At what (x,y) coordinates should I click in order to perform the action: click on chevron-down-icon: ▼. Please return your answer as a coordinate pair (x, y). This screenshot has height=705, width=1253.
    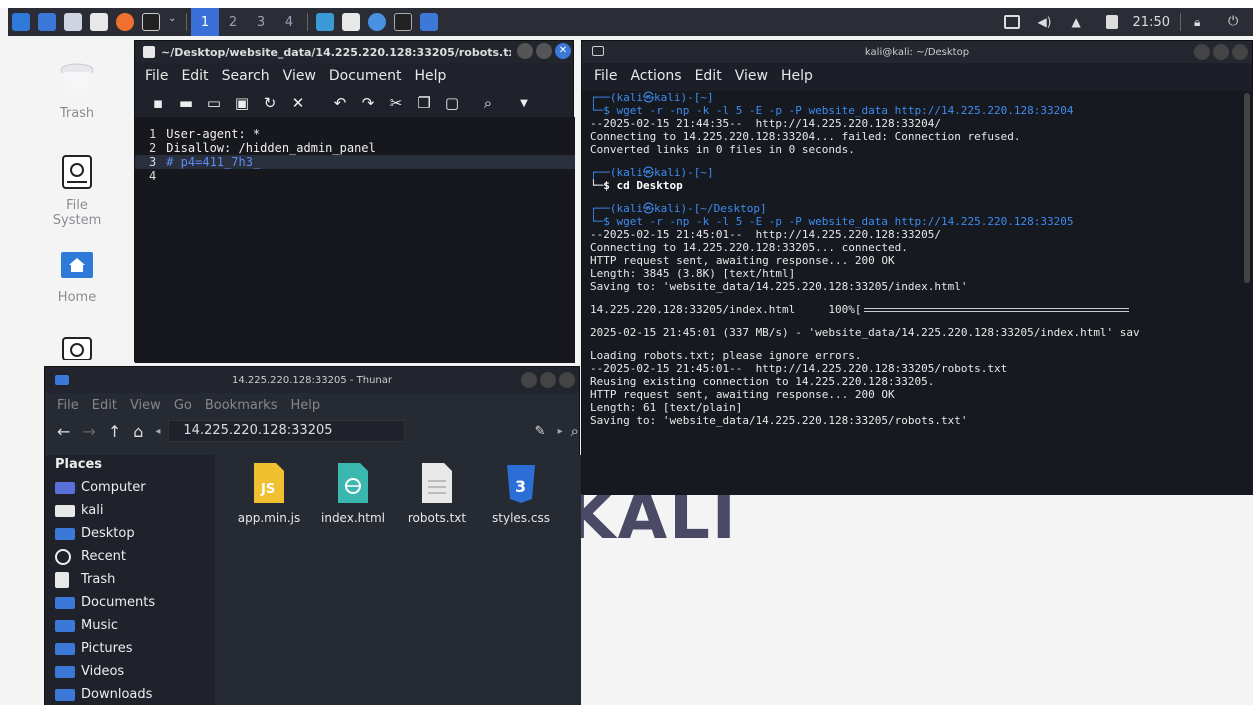
    Looking at the image, I should click on (524, 103).